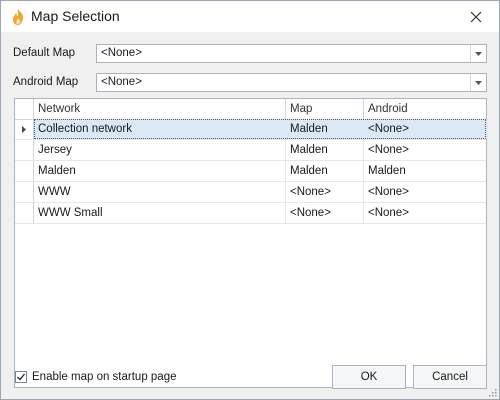 The height and width of the screenshot is (400, 500). What do you see at coordinates (104, 377) in the screenshot?
I see `enable-map-label: Enable map on startup page` at bounding box center [104, 377].